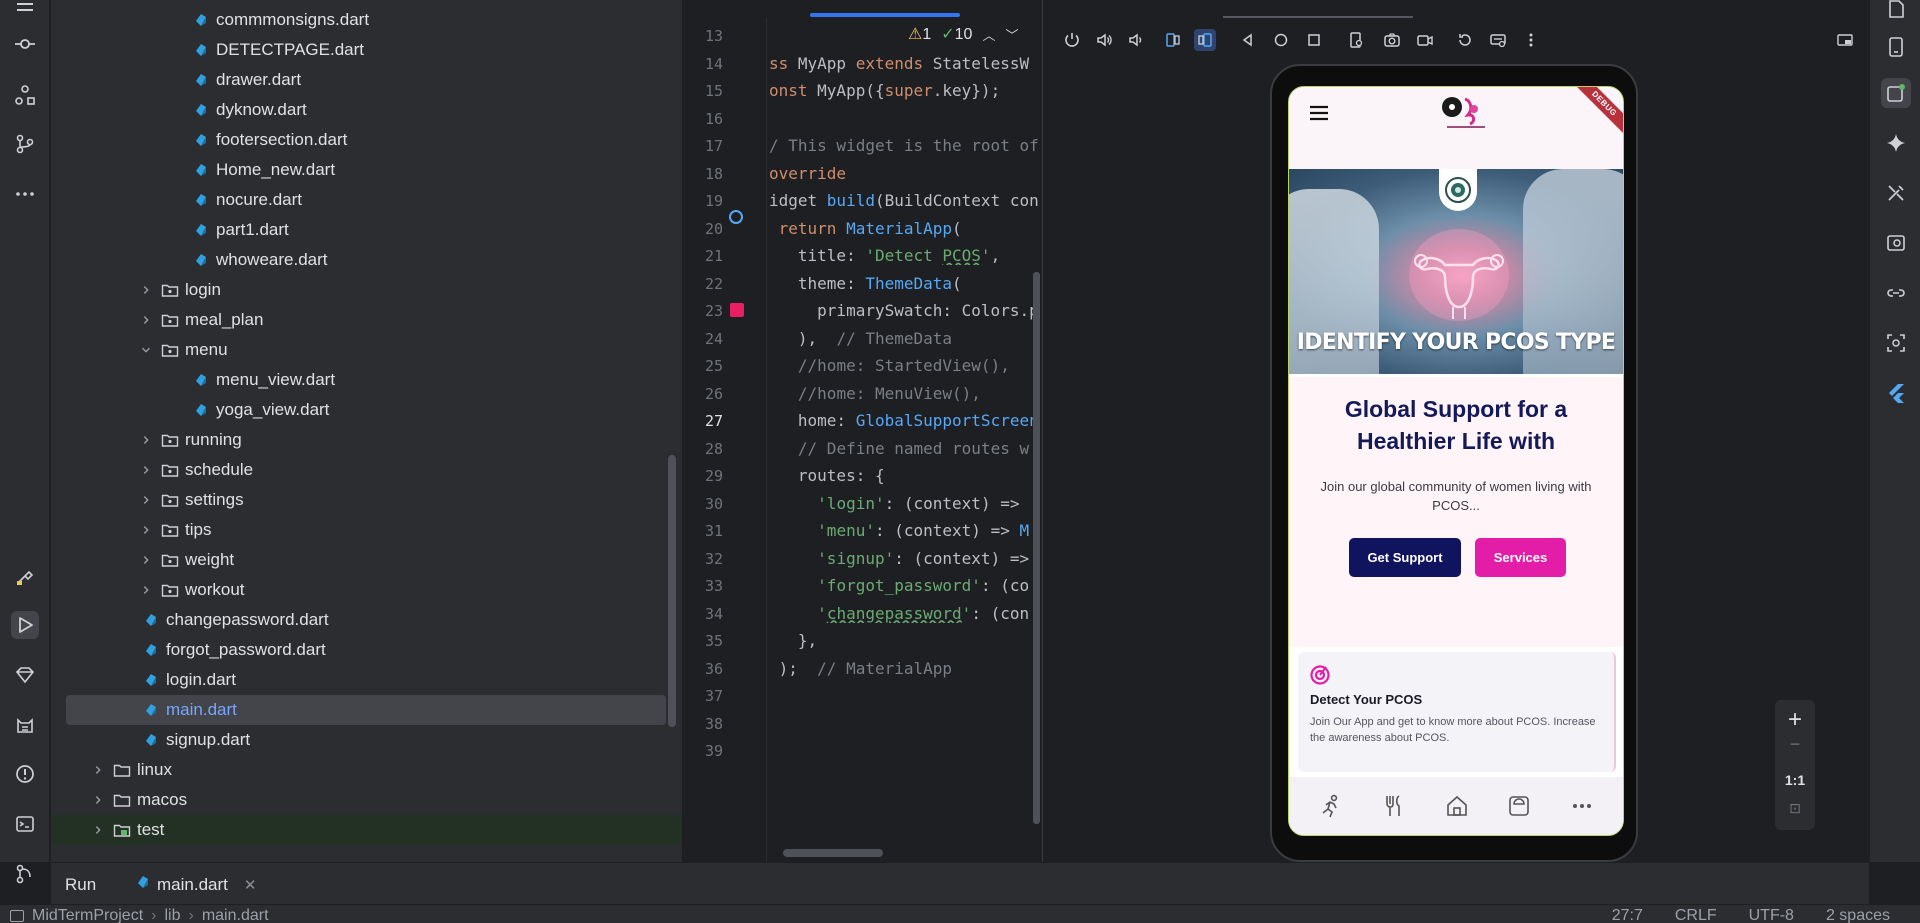  Describe the element at coordinates (905, 283) in the screenshot. I see `code-line: theme: ThemeData(` at that location.